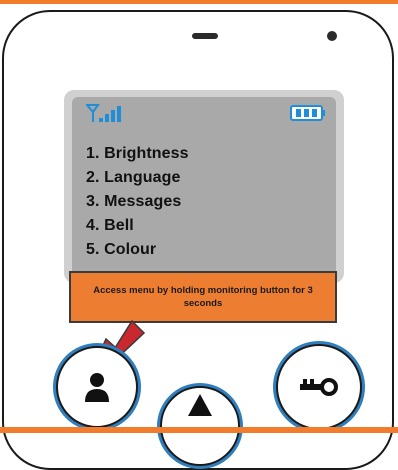 The width and height of the screenshot is (398, 470). I want to click on person-icon, so click(97, 387).